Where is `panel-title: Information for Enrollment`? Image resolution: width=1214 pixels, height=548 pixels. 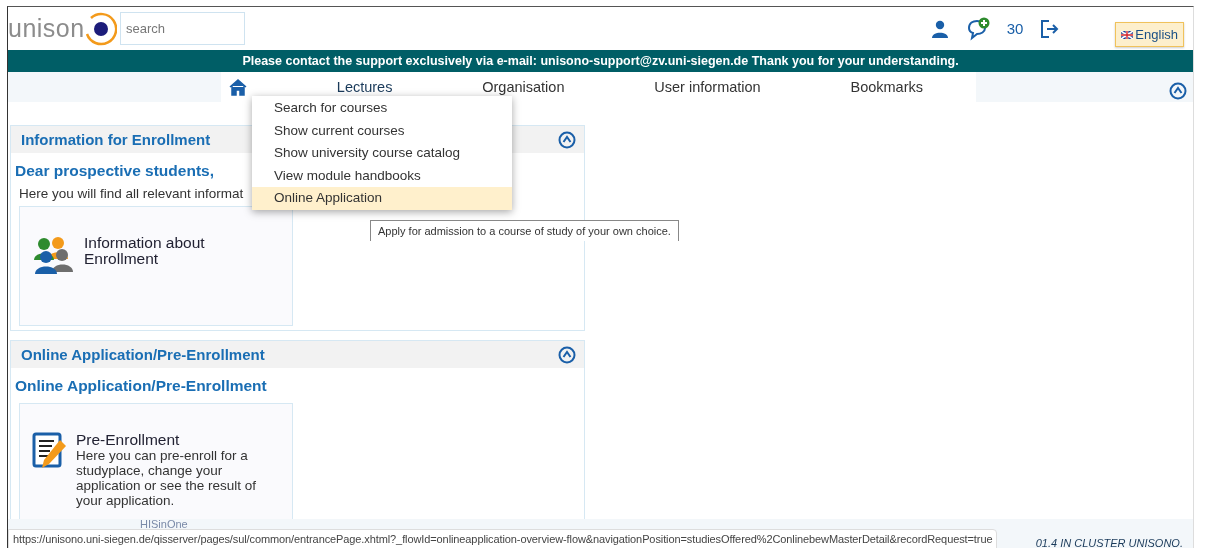
panel-title: Information for Enrollment is located at coordinates (116, 139).